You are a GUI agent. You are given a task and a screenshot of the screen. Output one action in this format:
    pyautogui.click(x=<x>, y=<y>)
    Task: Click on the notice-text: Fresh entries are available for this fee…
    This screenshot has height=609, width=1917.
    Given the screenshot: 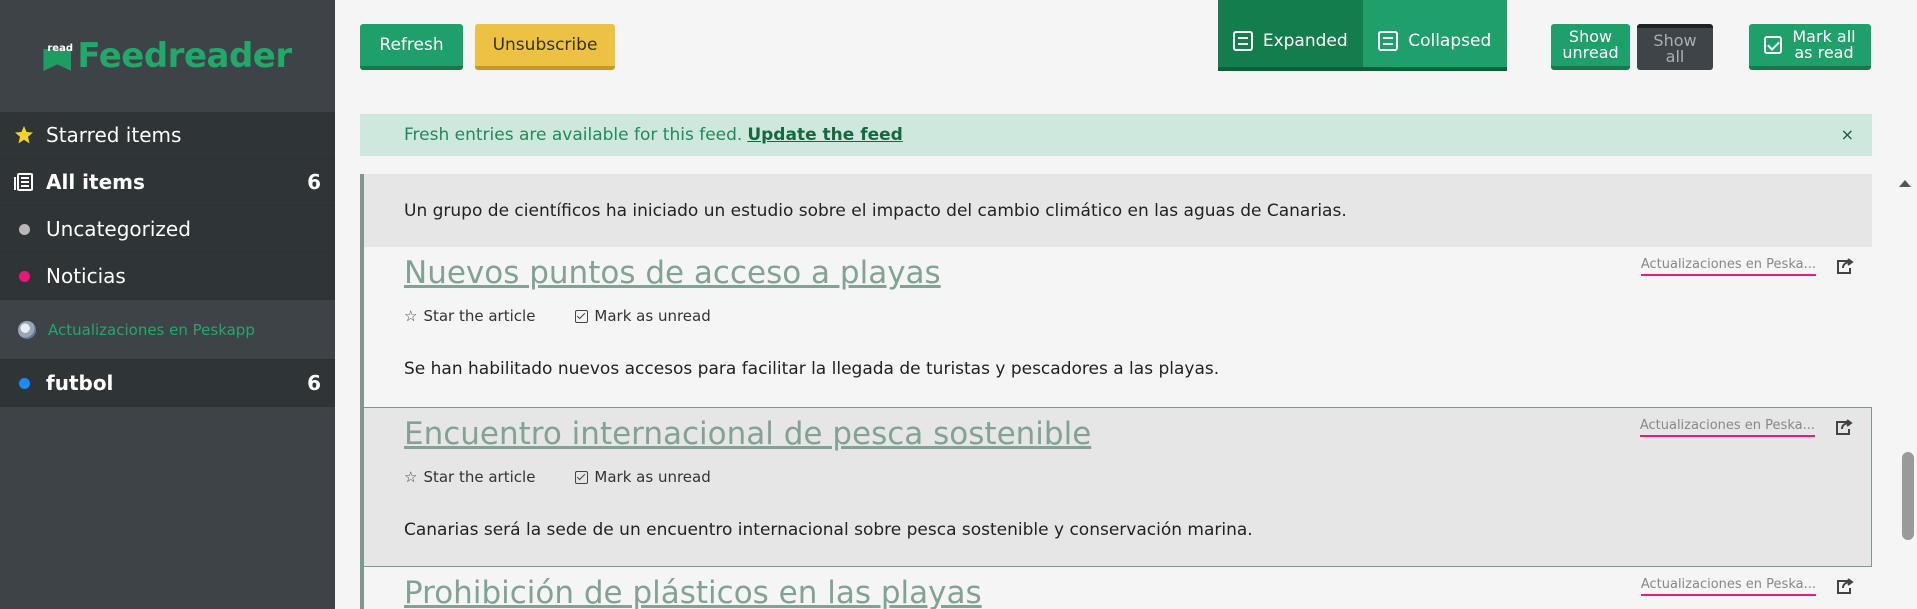 What is the action you would take?
    pyautogui.click(x=573, y=135)
    